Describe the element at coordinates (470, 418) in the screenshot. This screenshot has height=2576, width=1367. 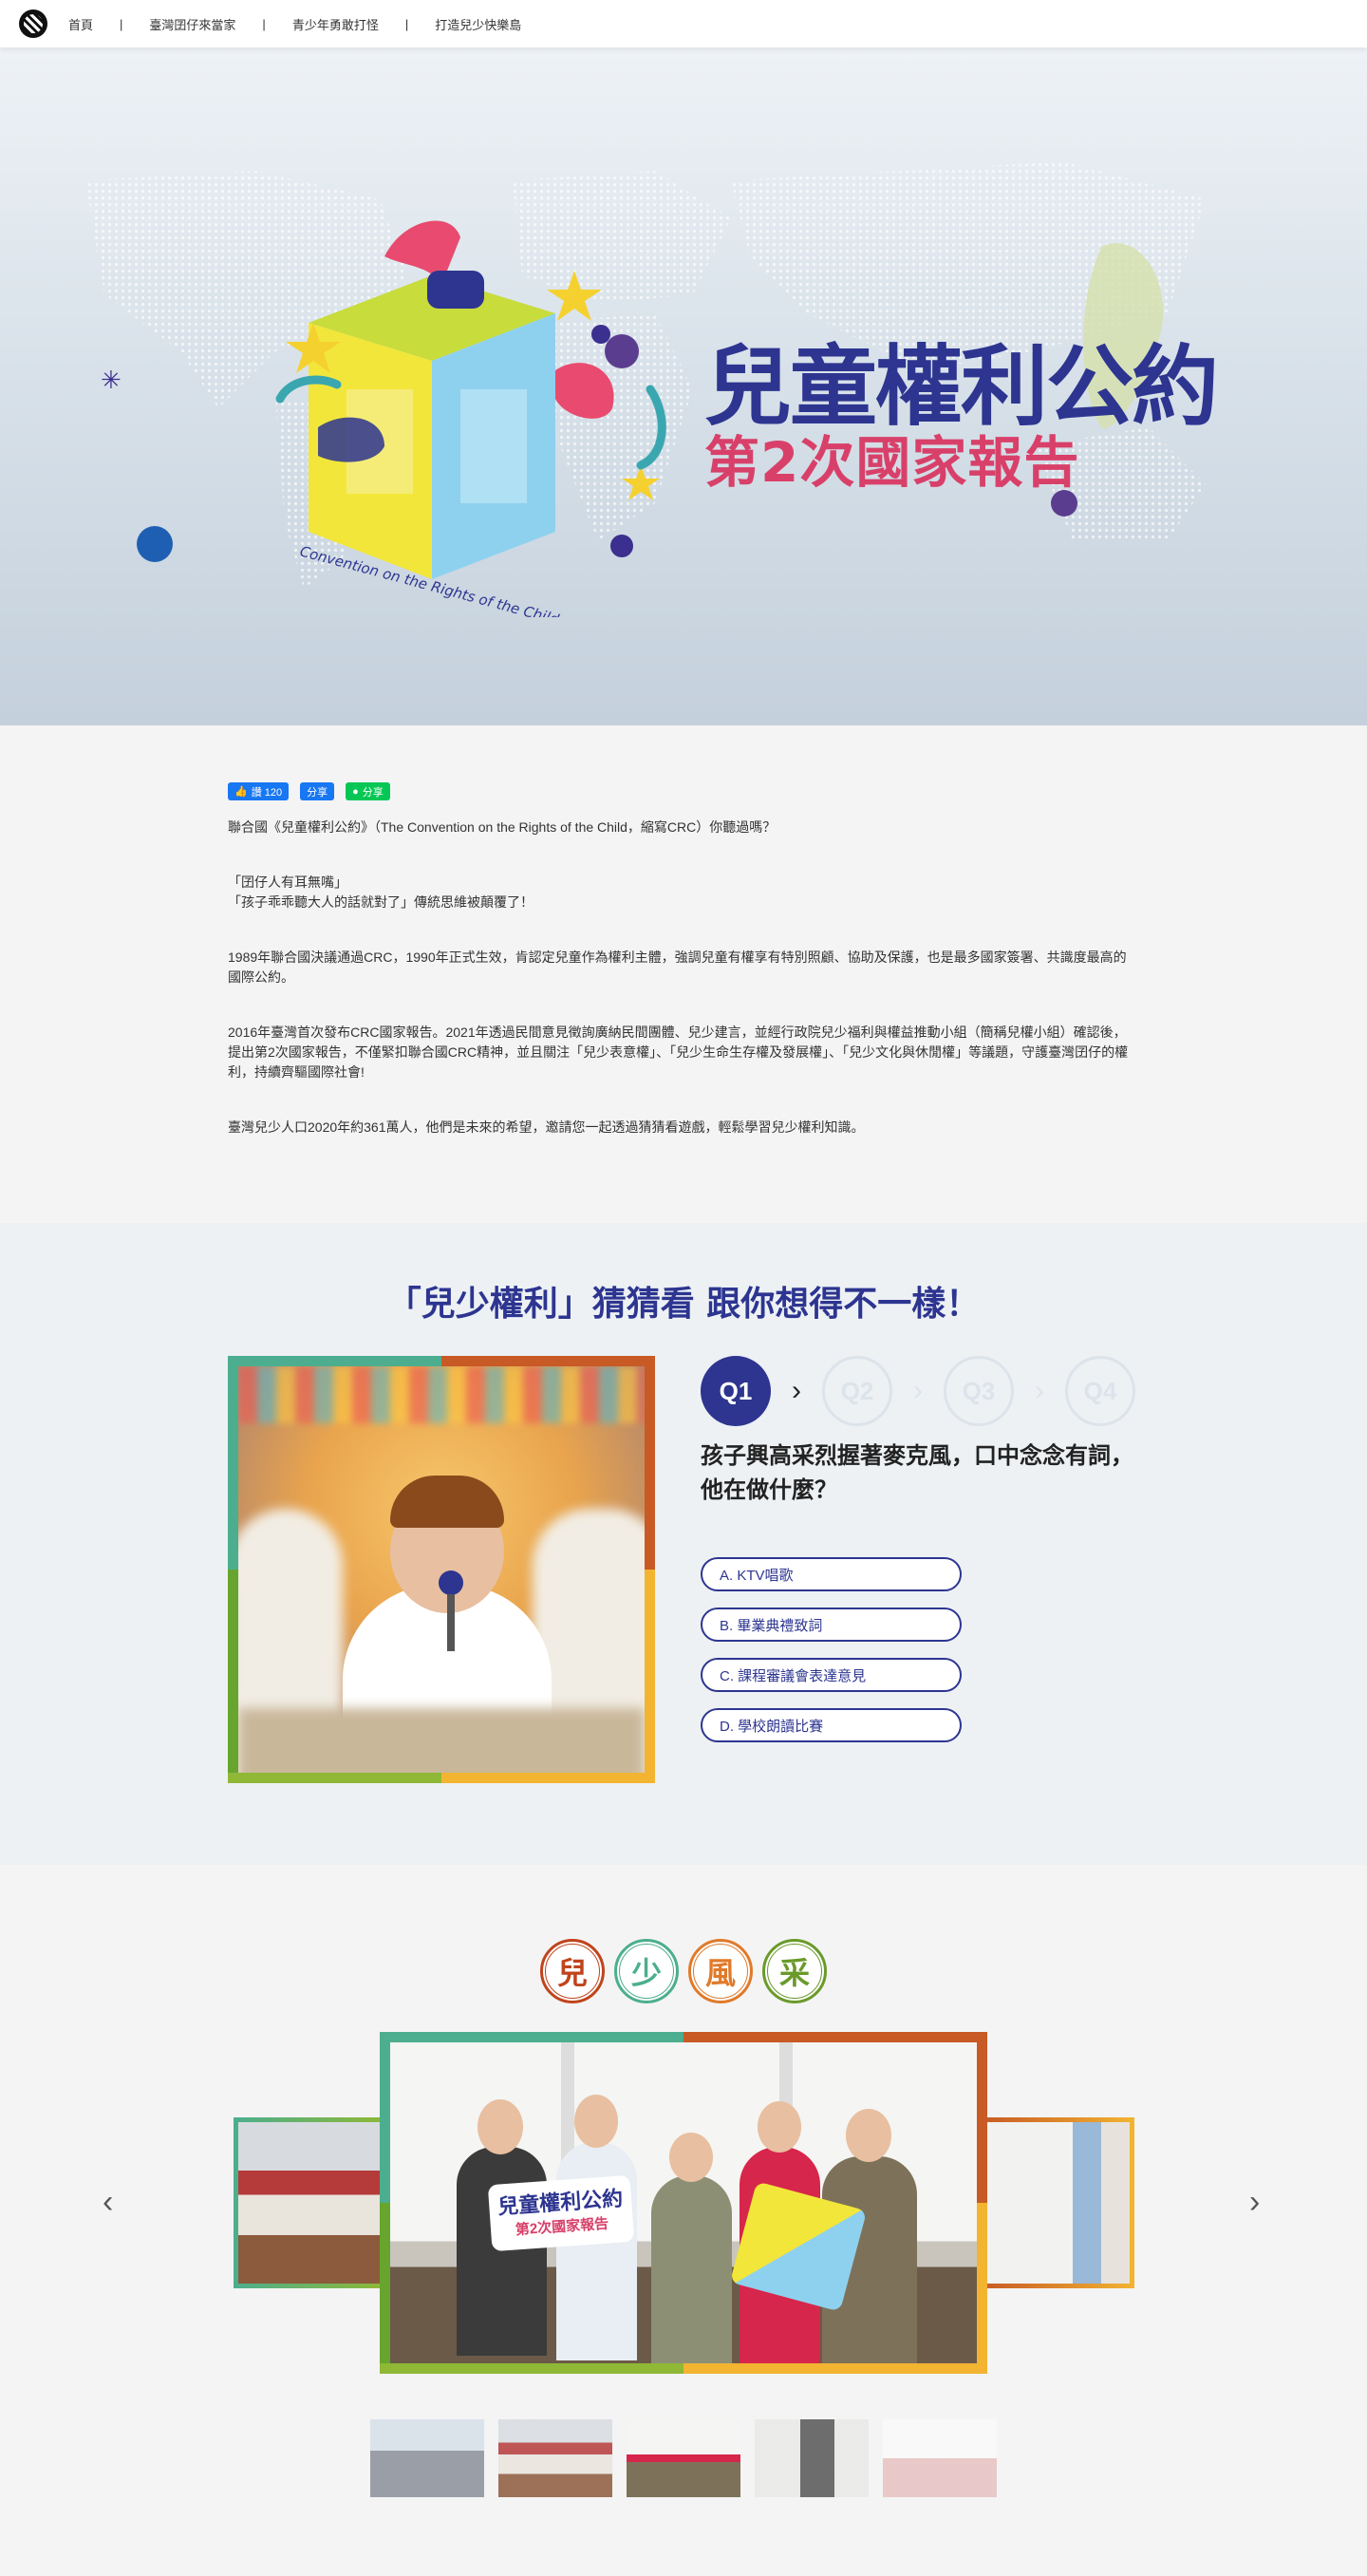
I see `crc-cube-illustration: Convention on the Rights of the Child` at that location.